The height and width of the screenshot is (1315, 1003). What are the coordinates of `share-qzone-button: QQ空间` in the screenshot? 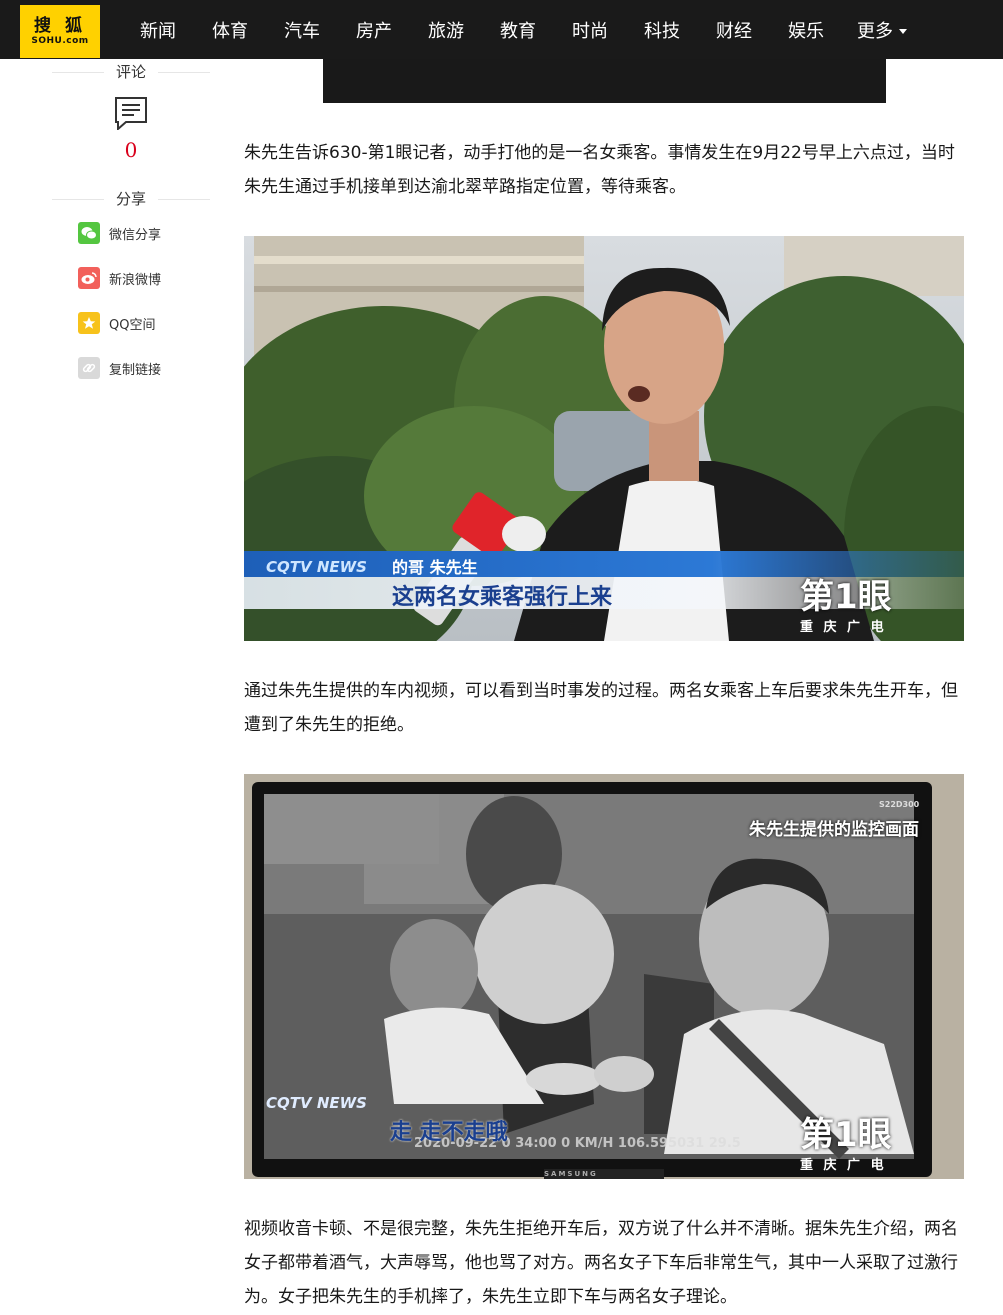 It's located at (116, 323).